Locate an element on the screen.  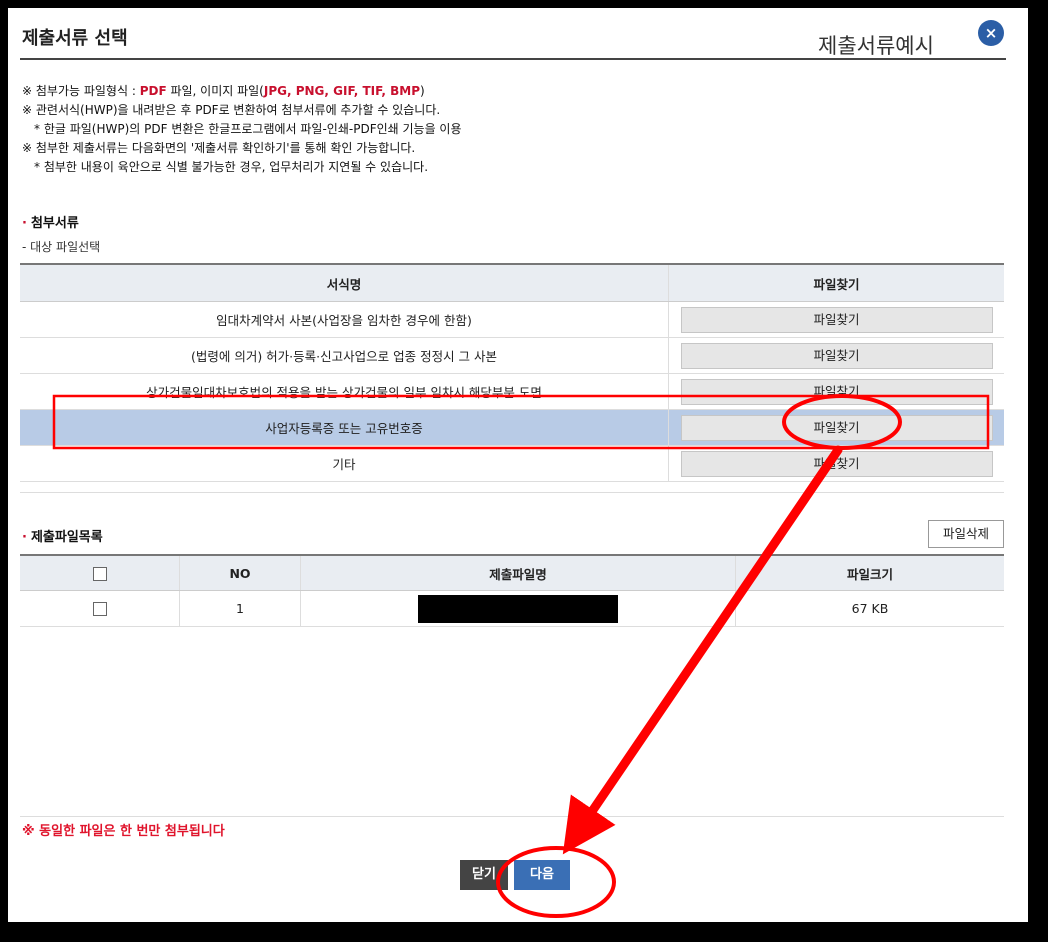
col-form-name: 서식명 is located at coordinates (344, 282).